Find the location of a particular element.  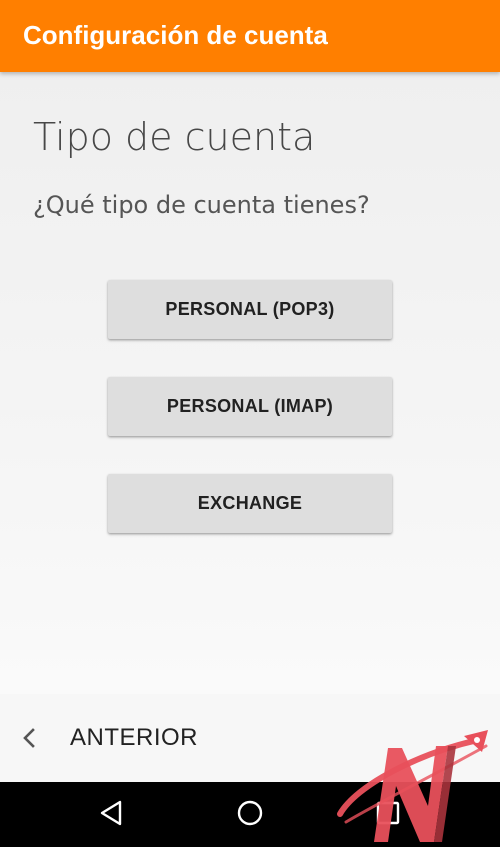

home-circle-icon is located at coordinates (250, 815).